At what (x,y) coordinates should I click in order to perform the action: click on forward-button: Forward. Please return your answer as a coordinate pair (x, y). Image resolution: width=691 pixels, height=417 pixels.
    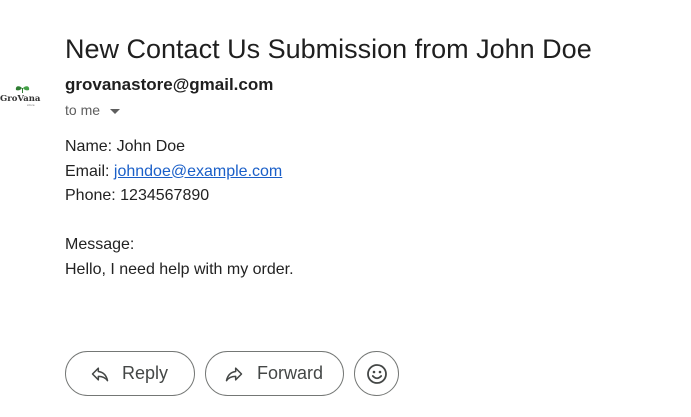
    Looking at the image, I should click on (274, 373).